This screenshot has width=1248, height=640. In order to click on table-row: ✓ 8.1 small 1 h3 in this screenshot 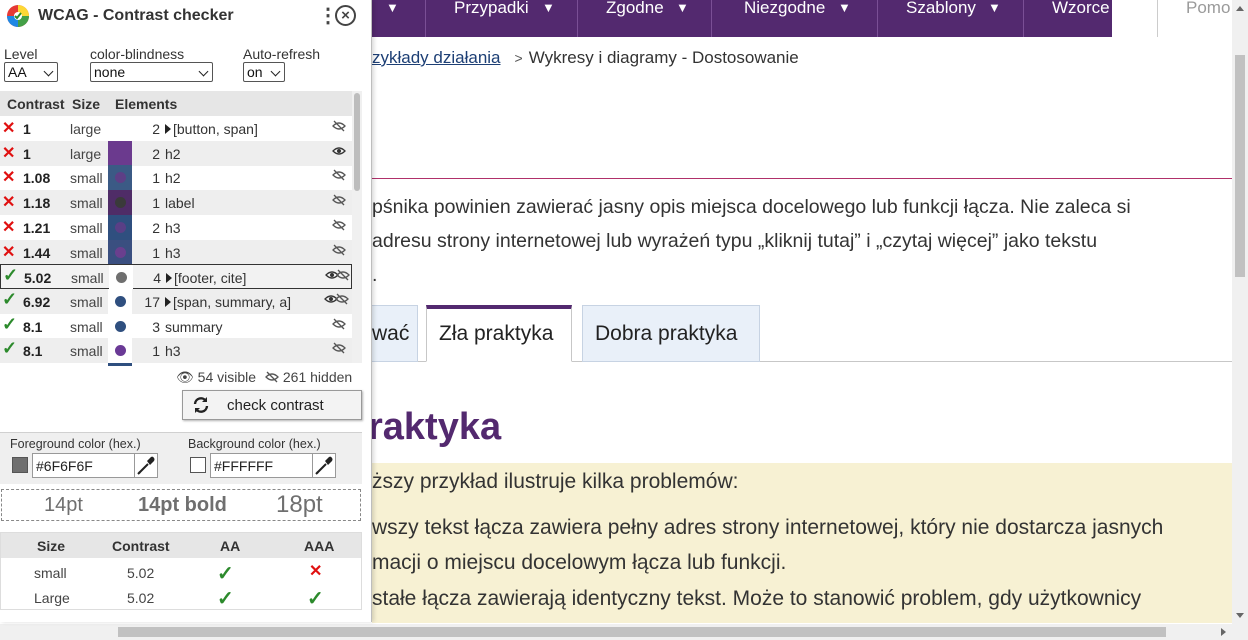, I will do `click(176, 351)`.